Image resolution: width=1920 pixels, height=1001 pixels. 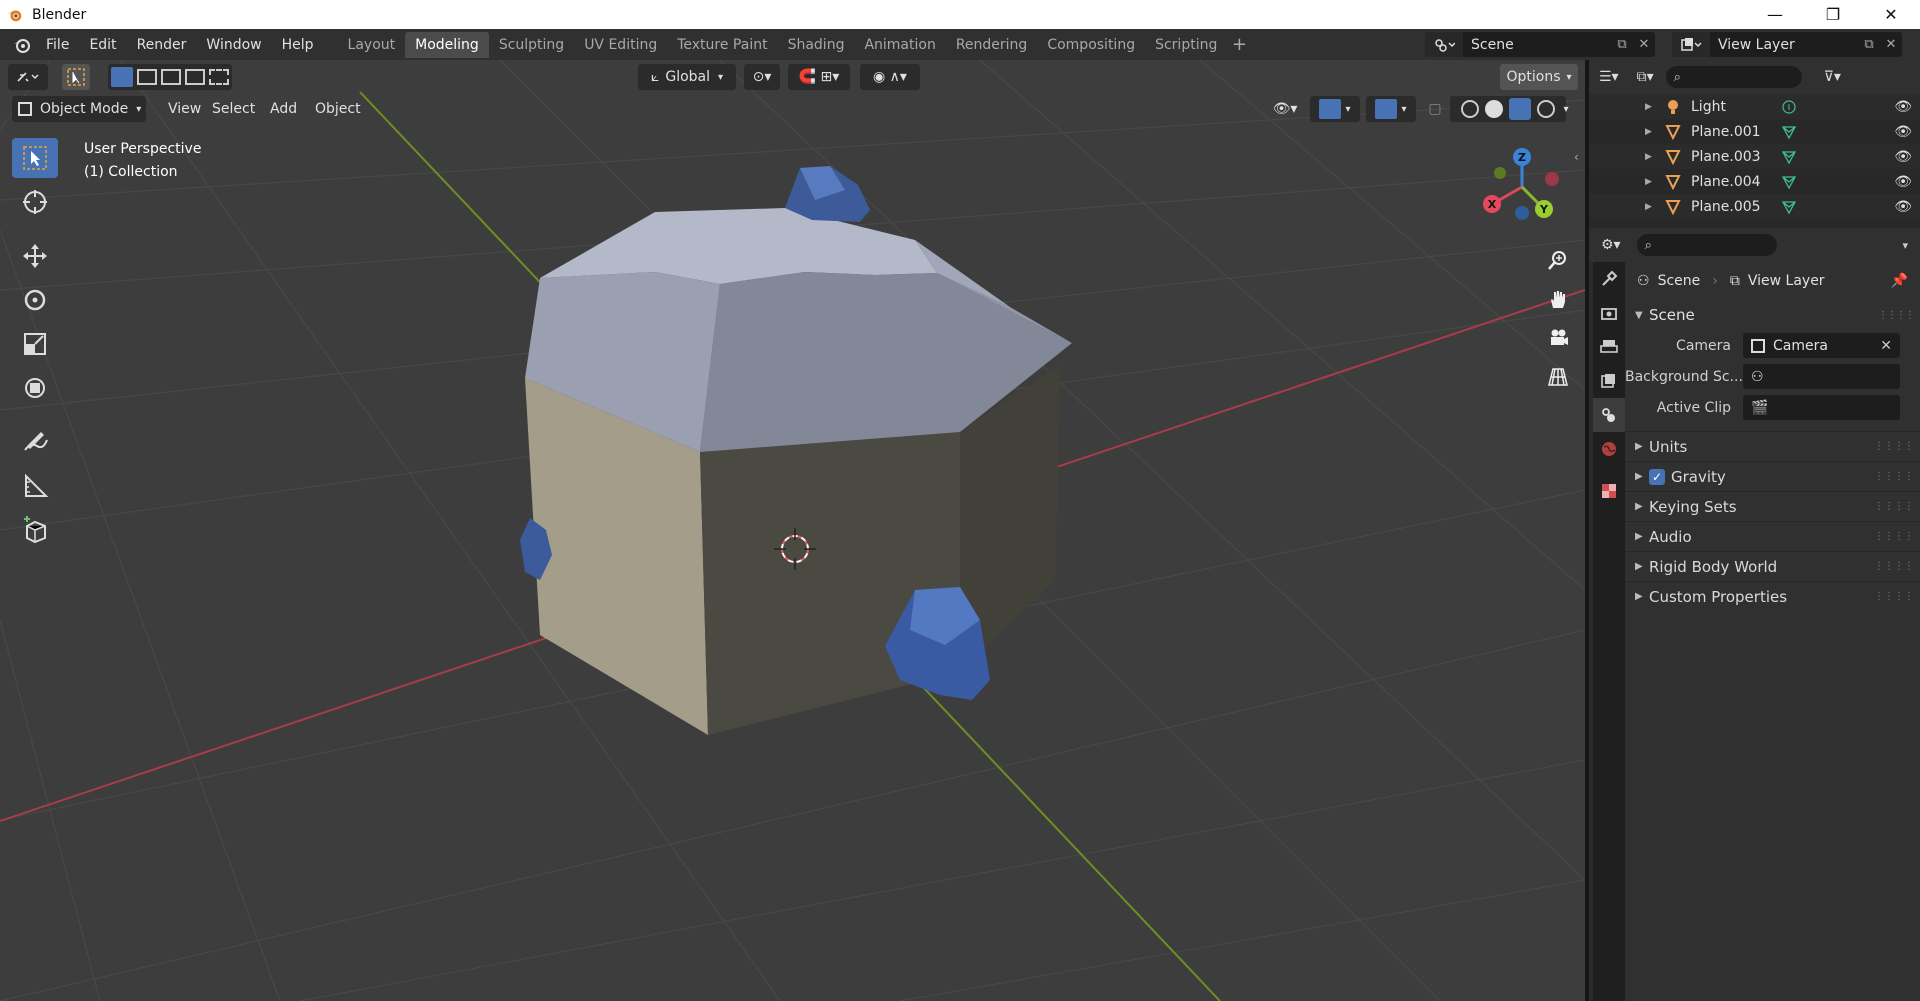 What do you see at coordinates (1821, 376) in the screenshot?
I see `background-scene-field: ⚇` at bounding box center [1821, 376].